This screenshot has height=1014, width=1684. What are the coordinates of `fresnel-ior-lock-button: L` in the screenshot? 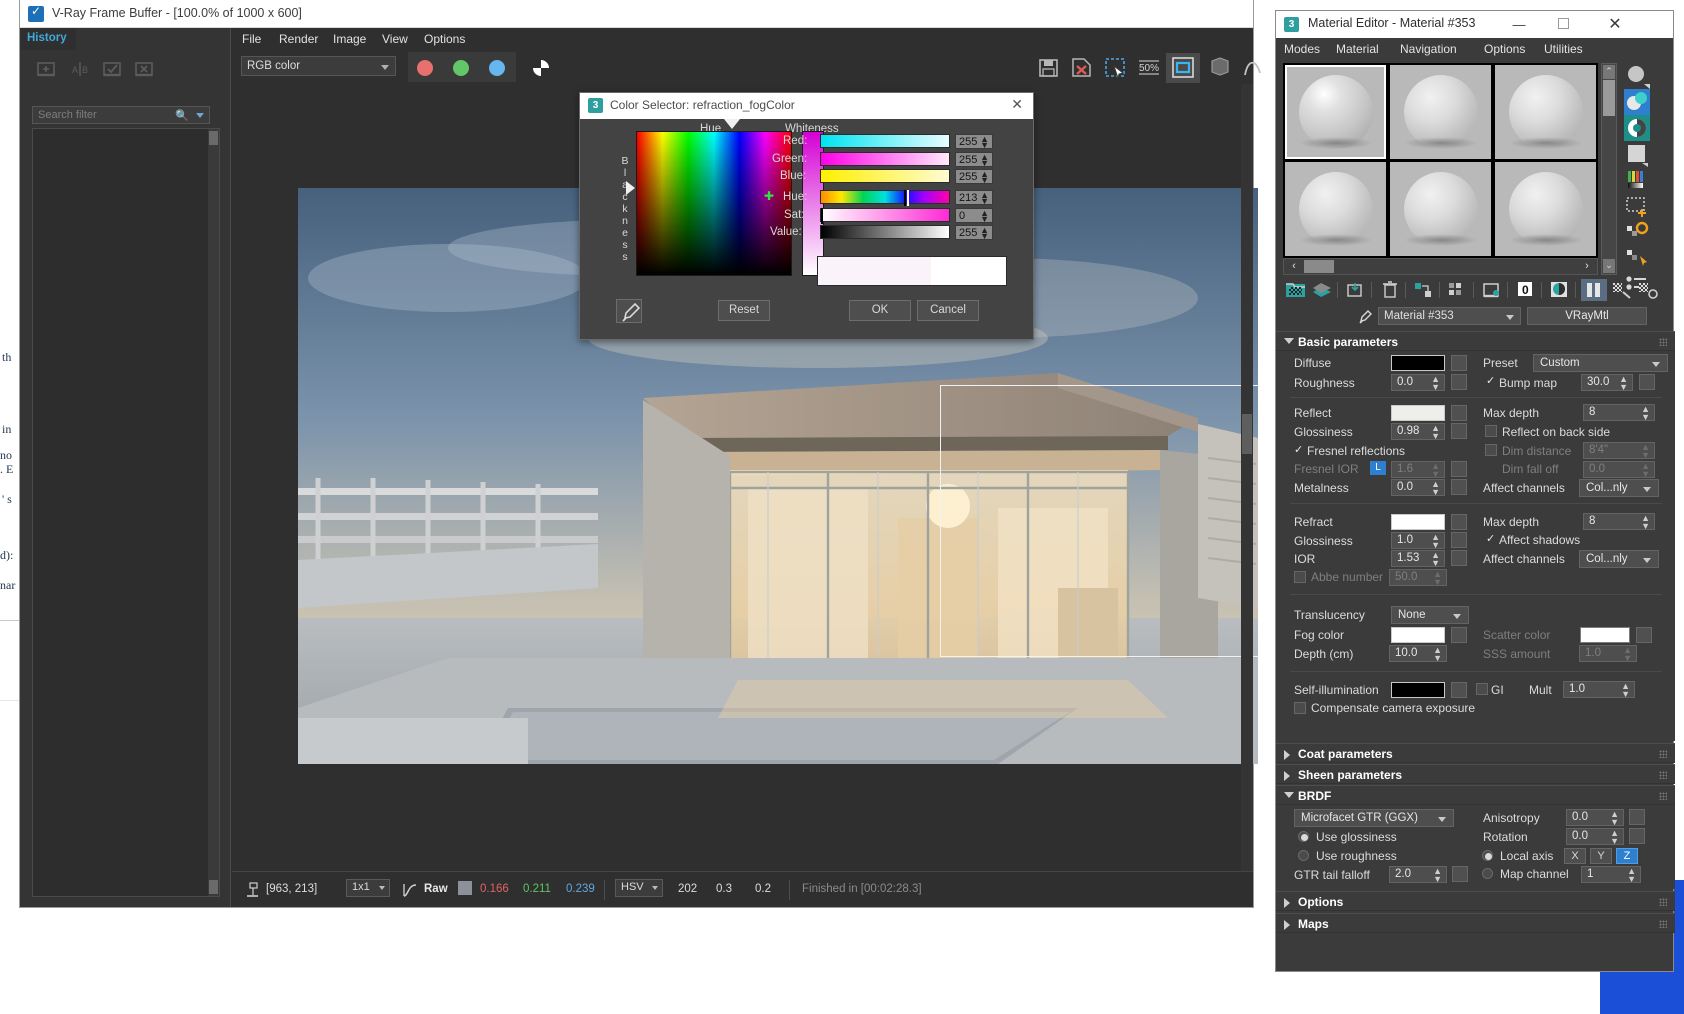 It's located at (1378, 468).